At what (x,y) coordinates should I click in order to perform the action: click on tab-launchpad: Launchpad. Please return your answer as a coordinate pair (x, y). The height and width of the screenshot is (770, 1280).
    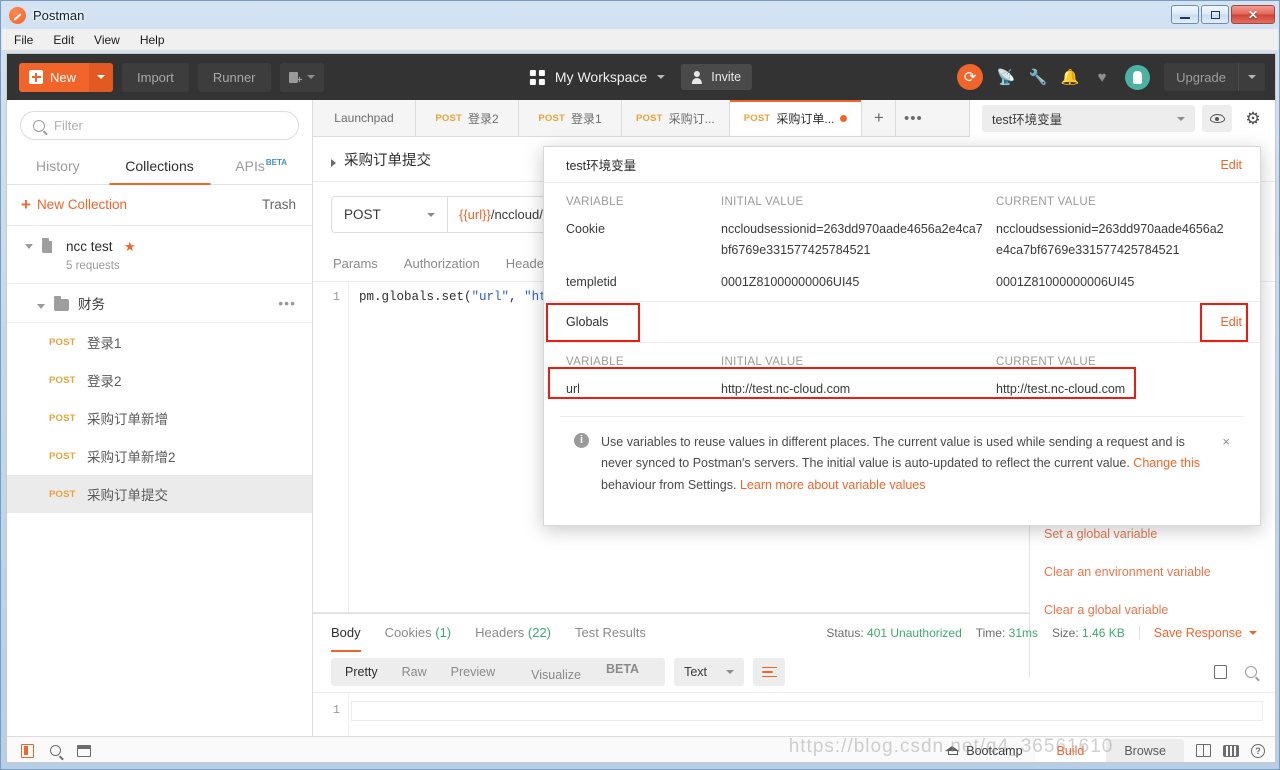
    Looking at the image, I should click on (364, 118).